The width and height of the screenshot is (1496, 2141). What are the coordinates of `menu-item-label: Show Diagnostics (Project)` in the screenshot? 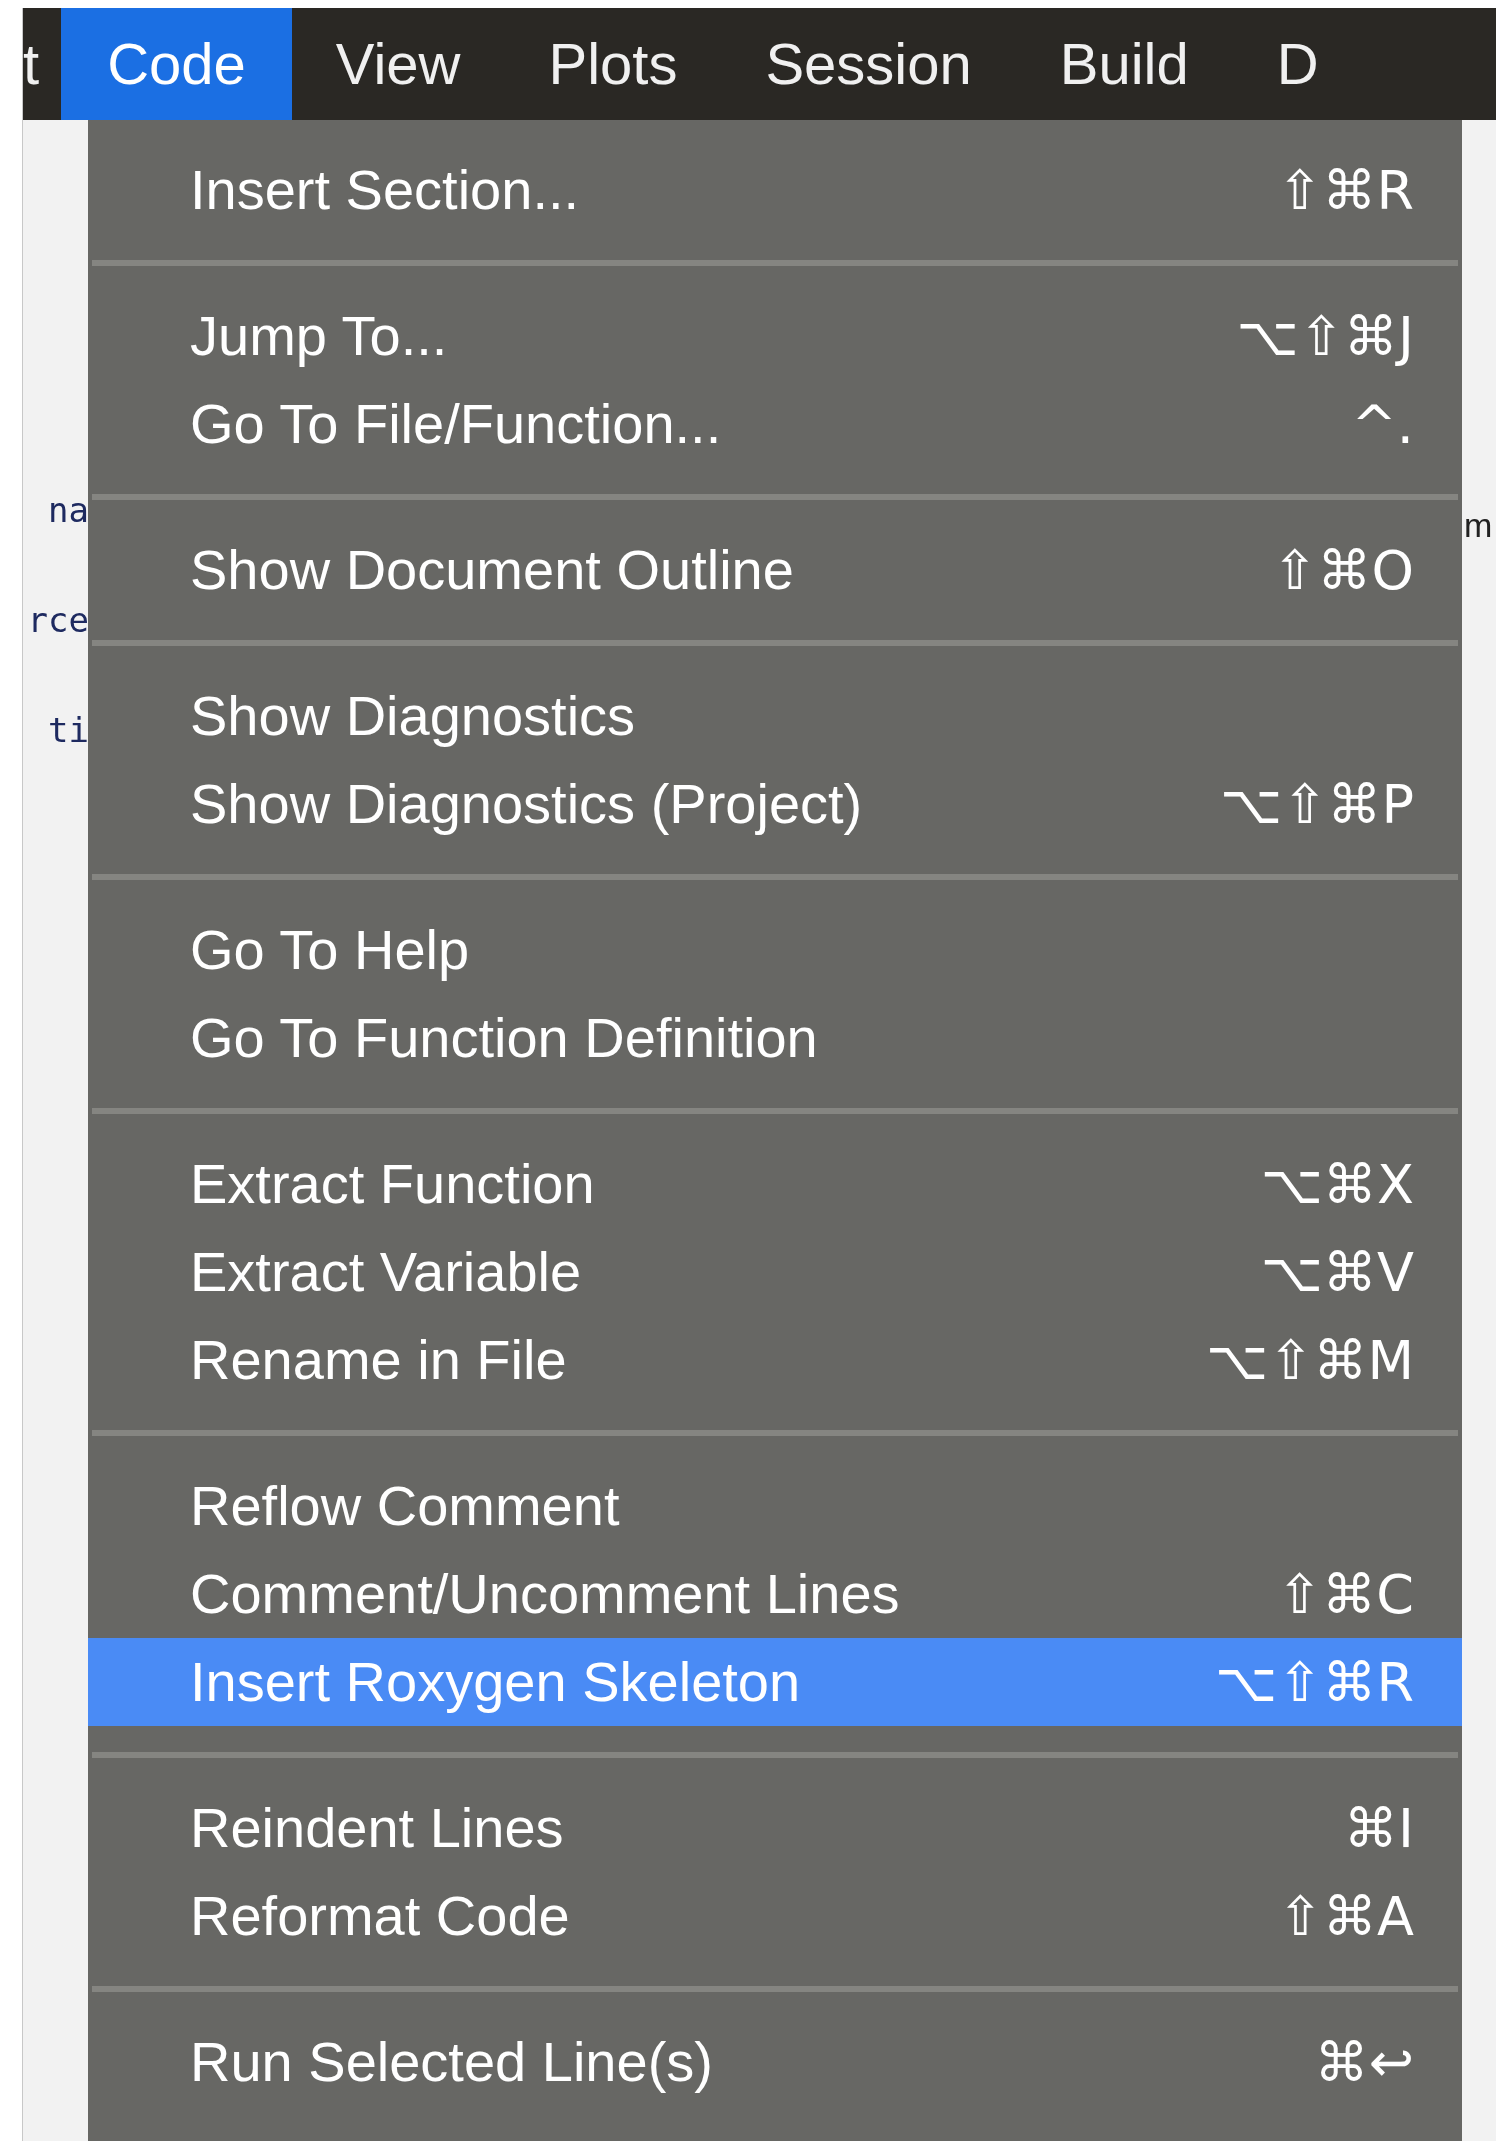 It's located at (526, 804).